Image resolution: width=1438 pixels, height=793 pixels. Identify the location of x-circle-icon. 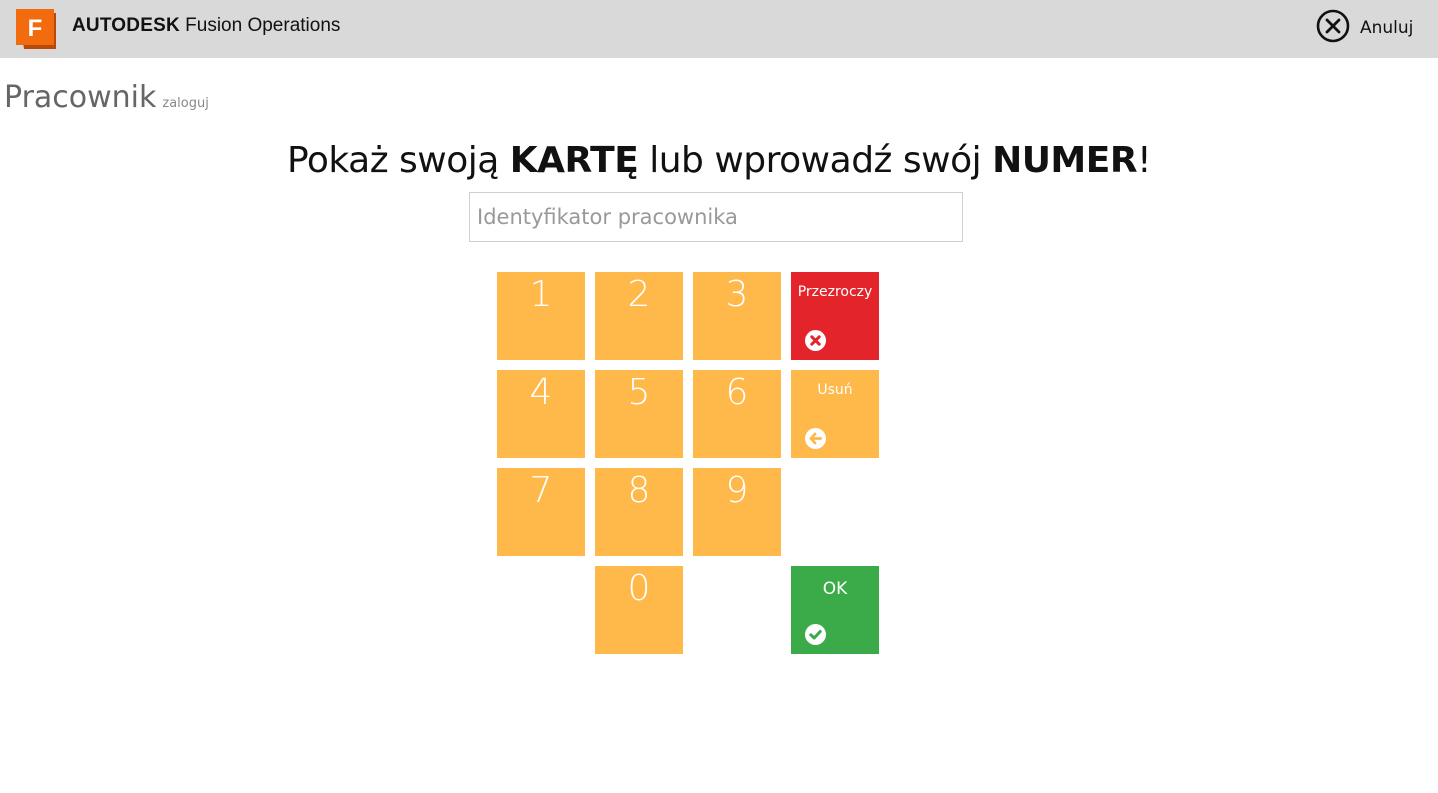
(815, 340).